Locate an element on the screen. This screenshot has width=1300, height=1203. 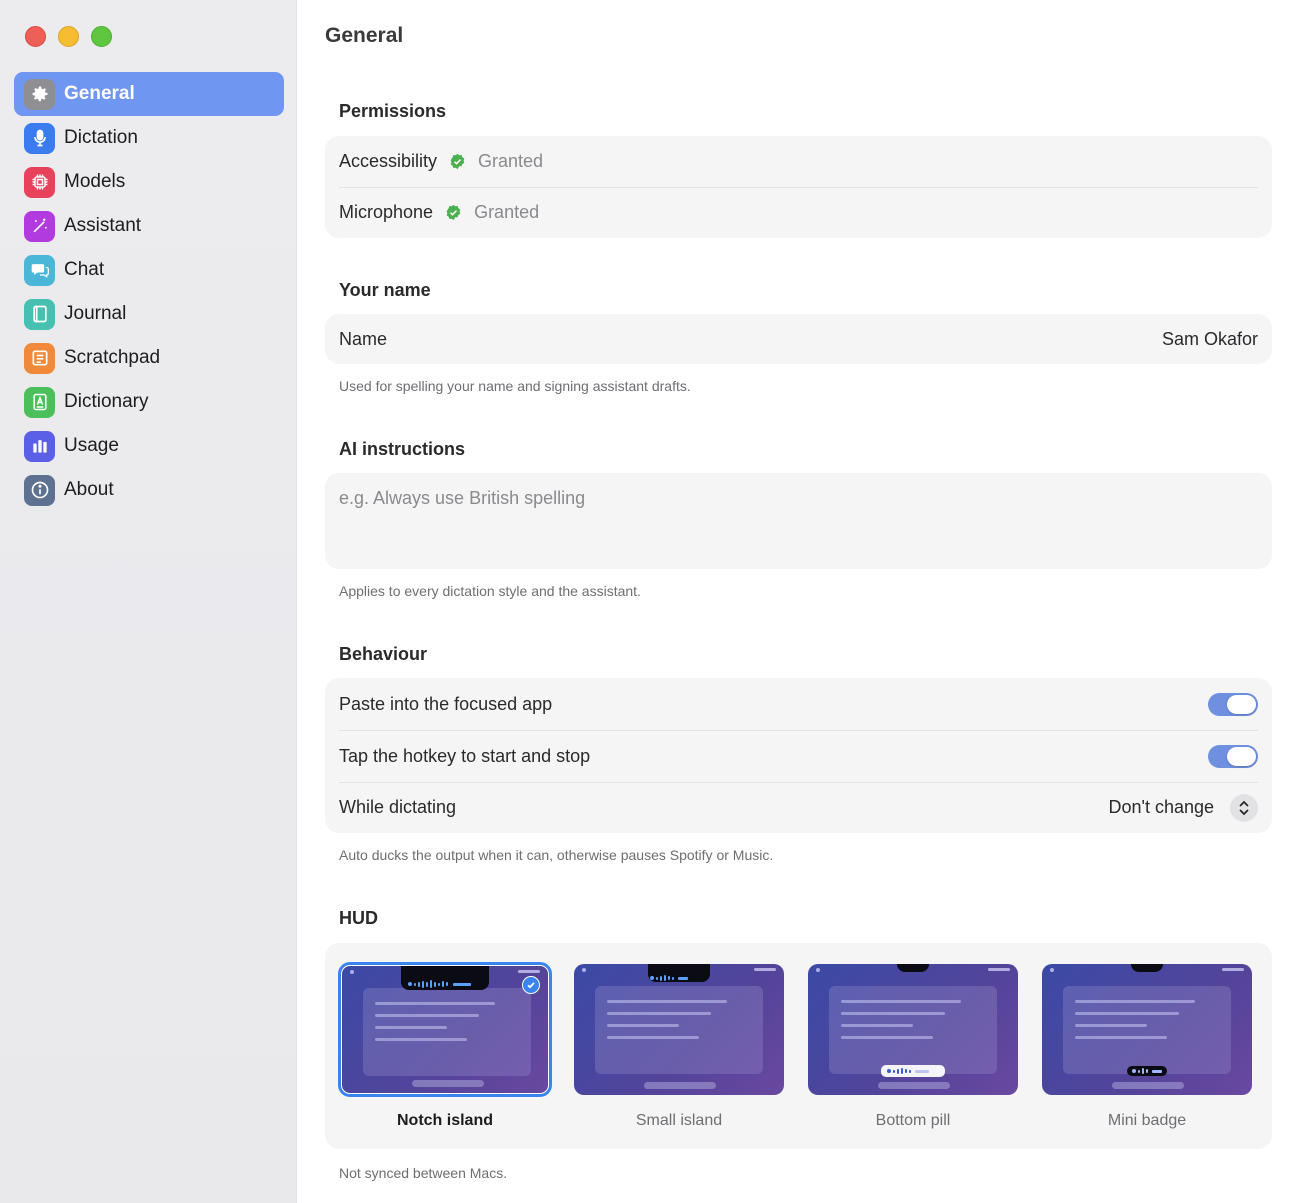
tap-hotkey-row: Tap the hotkey to start and stop is located at coordinates (798, 756).